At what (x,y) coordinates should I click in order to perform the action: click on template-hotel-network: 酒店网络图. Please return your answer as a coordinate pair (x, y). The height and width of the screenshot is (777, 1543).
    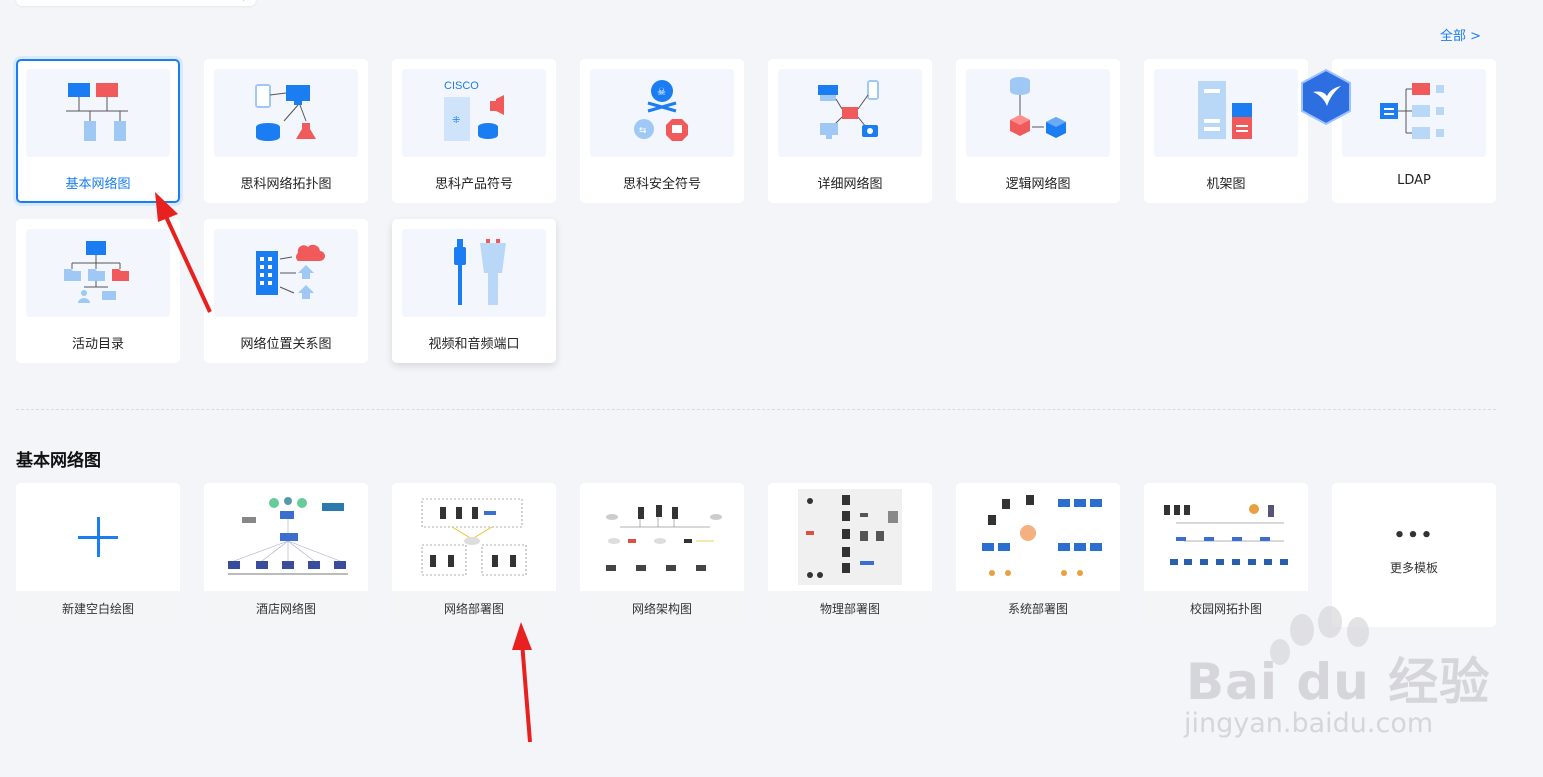
    Looking at the image, I should click on (286, 555).